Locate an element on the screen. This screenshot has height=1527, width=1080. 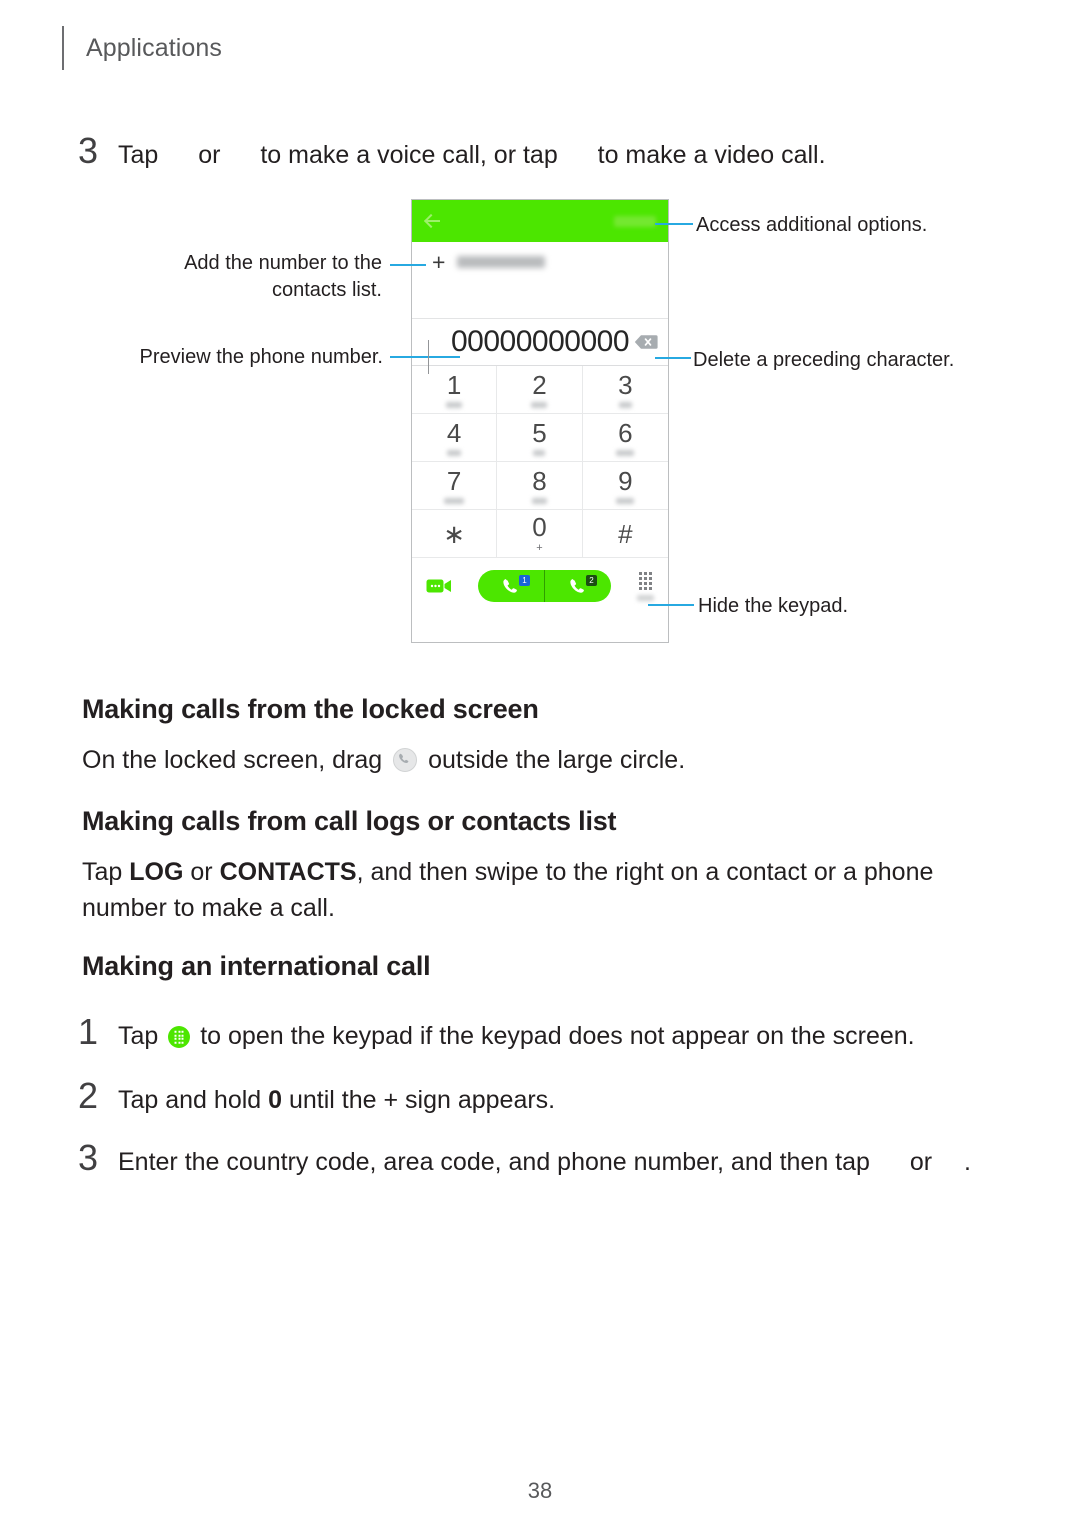
key-7: 7 is located at coordinates (455, 486).